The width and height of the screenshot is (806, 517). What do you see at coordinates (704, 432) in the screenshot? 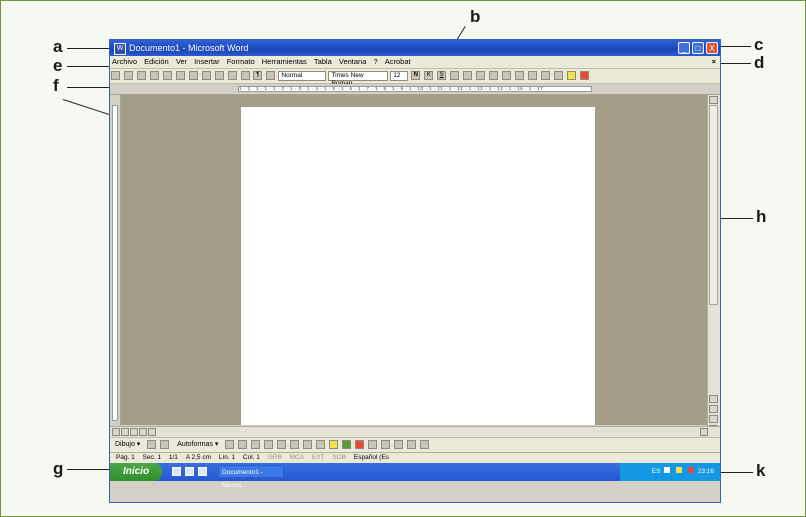
I see `scroll-right-icon` at bounding box center [704, 432].